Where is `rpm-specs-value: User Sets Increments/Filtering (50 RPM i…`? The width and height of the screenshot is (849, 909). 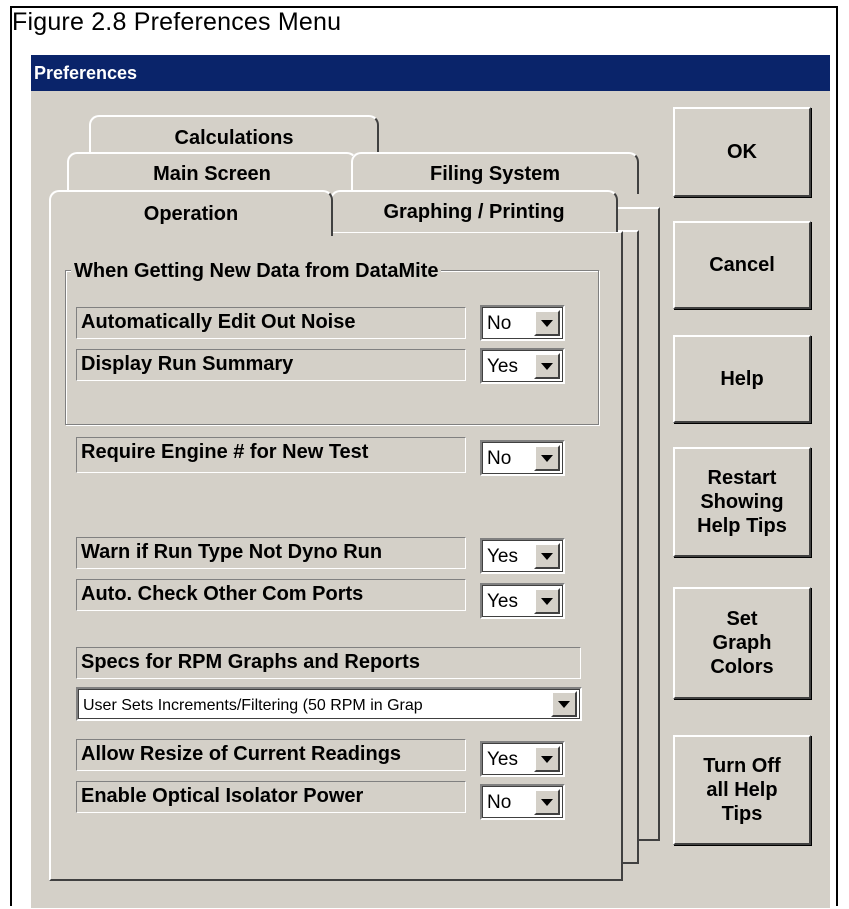 rpm-specs-value: User Sets Increments/Filtering (50 RPM i… is located at coordinates (253, 705).